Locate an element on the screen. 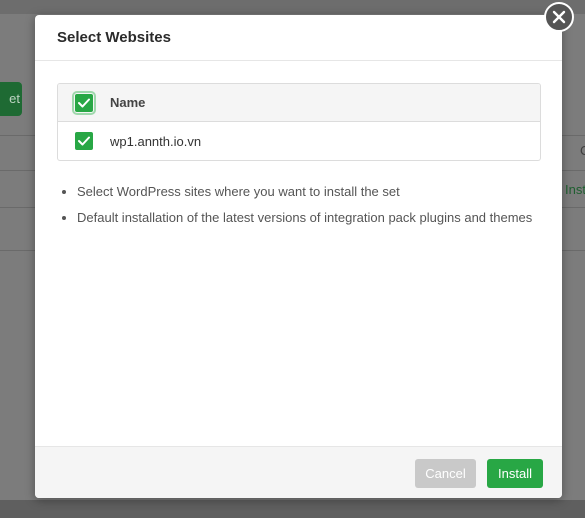 The height and width of the screenshot is (518, 585). close-icon is located at coordinates (559, 17).